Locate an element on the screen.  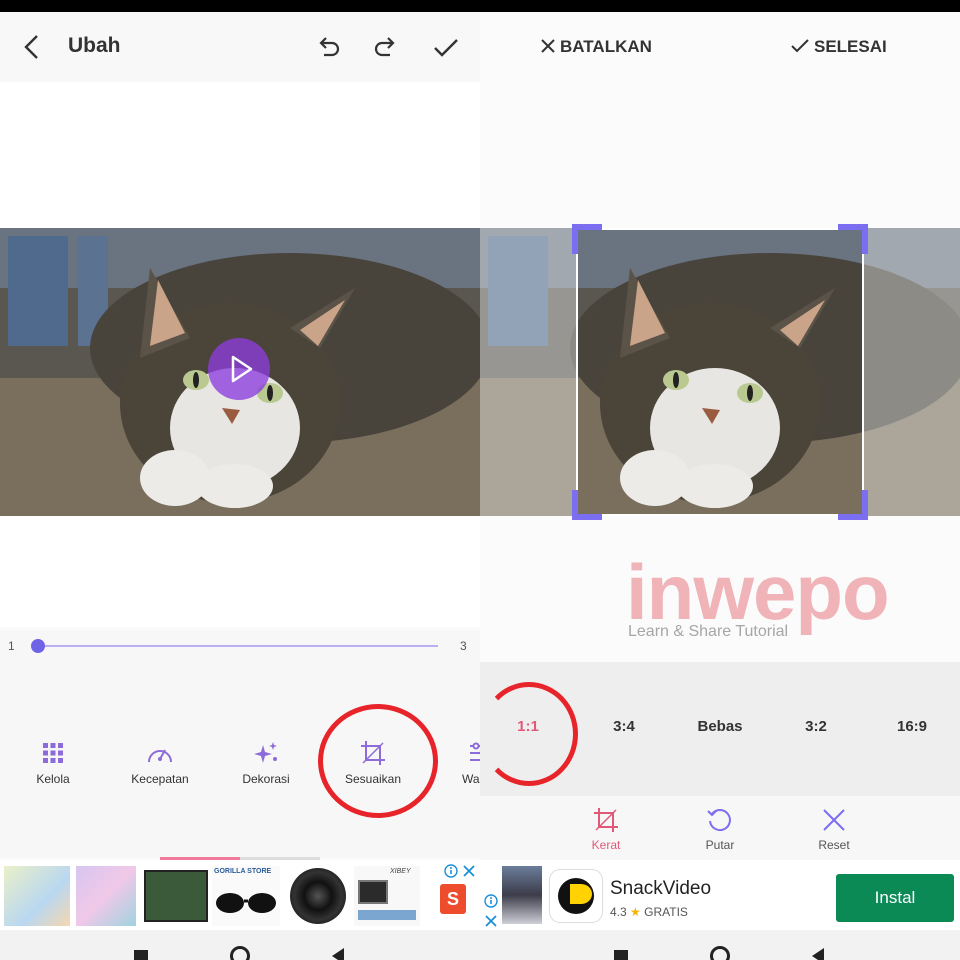
crop-icon is located at coordinates (606, 820).